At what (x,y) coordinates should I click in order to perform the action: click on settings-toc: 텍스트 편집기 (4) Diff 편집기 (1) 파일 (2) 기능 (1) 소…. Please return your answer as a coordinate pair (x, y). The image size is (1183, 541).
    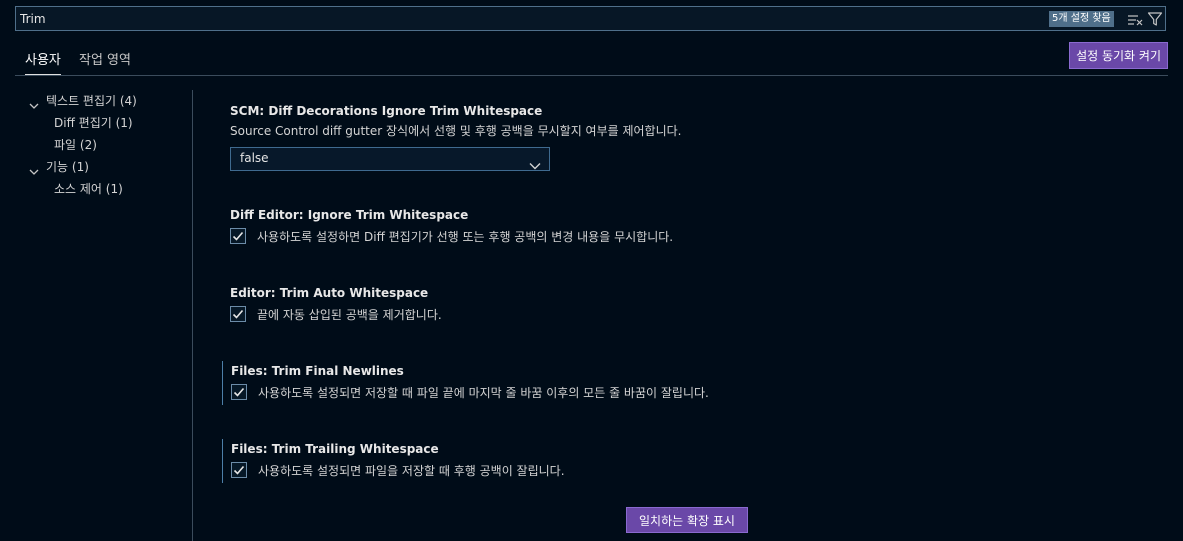
    Looking at the image, I should click on (108, 145).